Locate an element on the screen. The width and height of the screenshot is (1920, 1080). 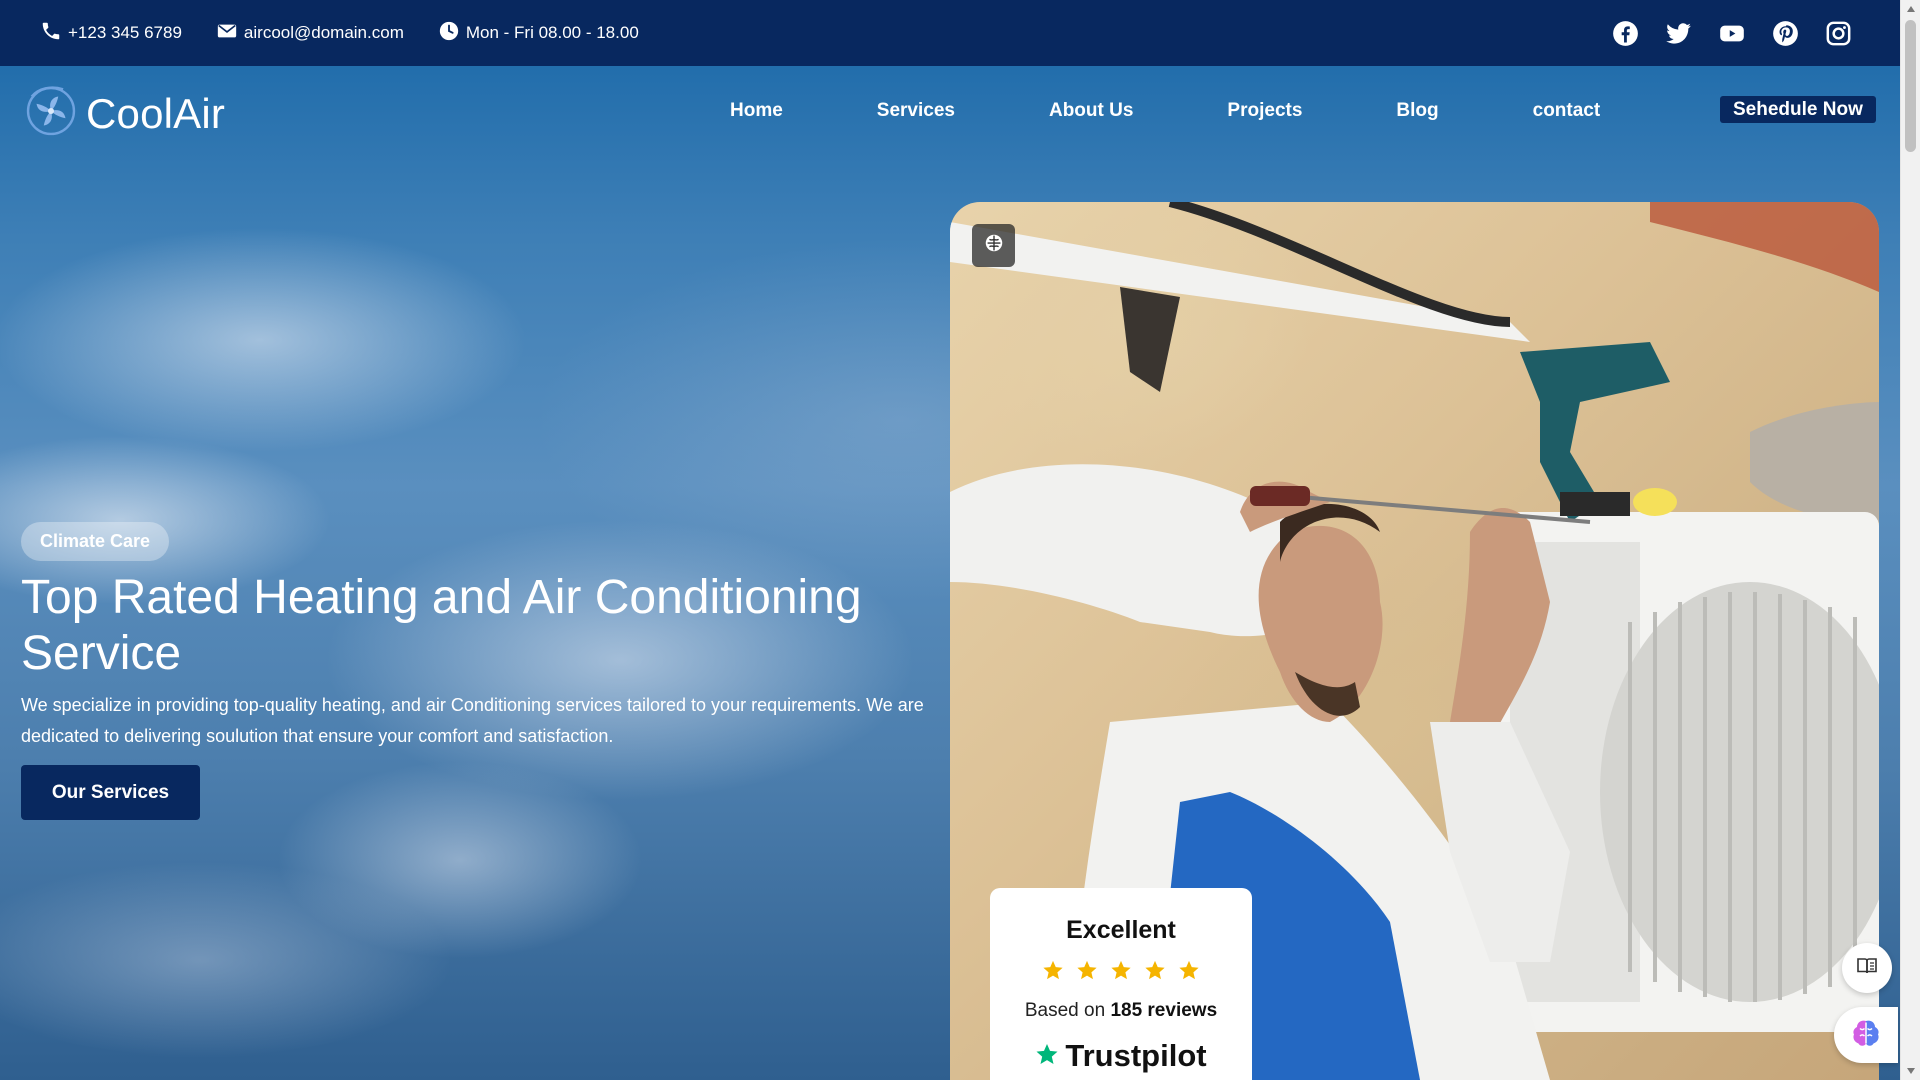
review-count: 185 reviews is located at coordinates (1164, 1010).